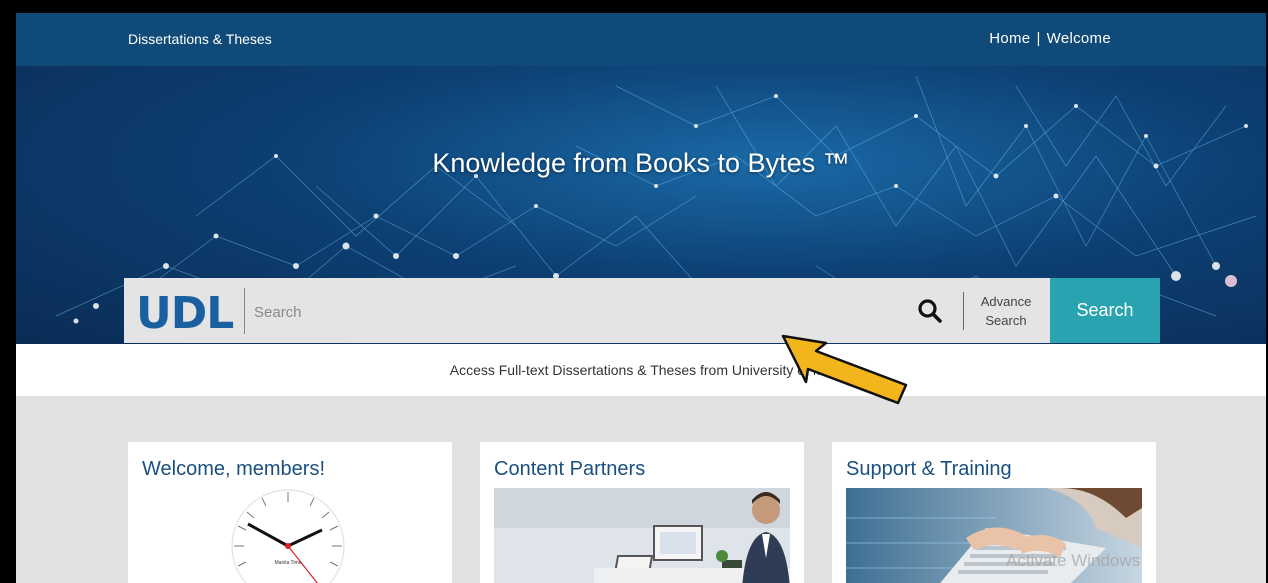 Image resolution: width=1268 pixels, height=583 pixels. What do you see at coordinates (930, 313) in the screenshot?
I see `search-icon` at bounding box center [930, 313].